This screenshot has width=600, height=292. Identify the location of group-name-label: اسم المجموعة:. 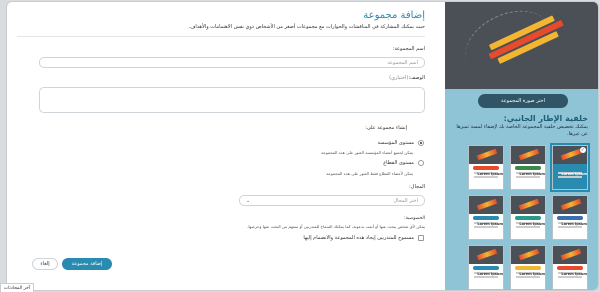
(408, 49).